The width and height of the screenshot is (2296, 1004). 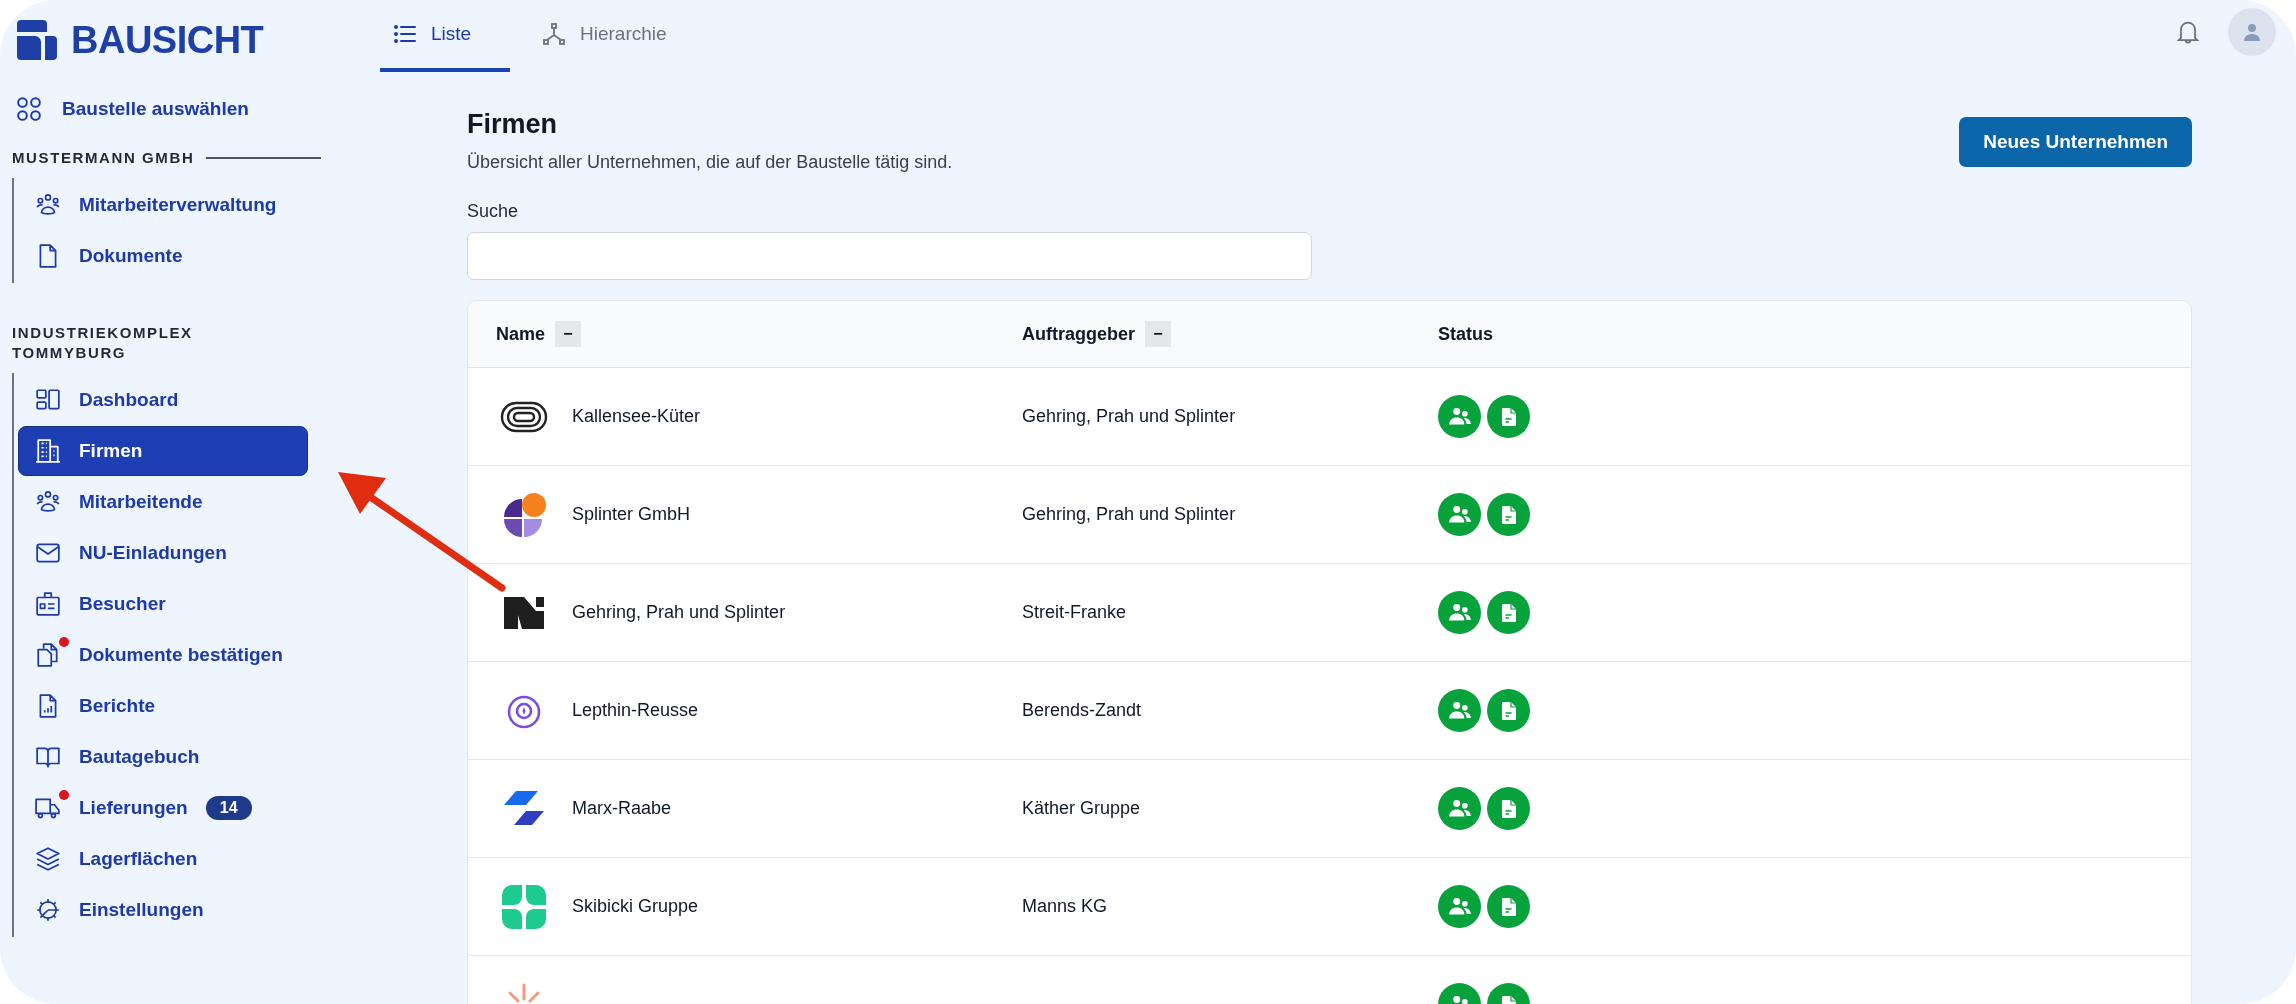 What do you see at coordinates (48, 655) in the screenshot?
I see `documents-icon` at bounding box center [48, 655].